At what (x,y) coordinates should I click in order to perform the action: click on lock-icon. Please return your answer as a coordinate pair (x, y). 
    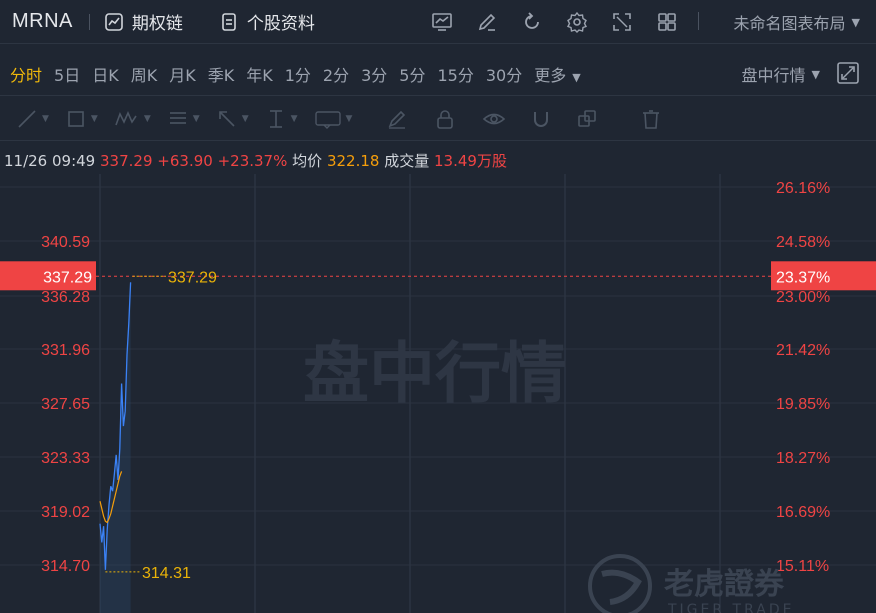
    Looking at the image, I should click on (445, 119).